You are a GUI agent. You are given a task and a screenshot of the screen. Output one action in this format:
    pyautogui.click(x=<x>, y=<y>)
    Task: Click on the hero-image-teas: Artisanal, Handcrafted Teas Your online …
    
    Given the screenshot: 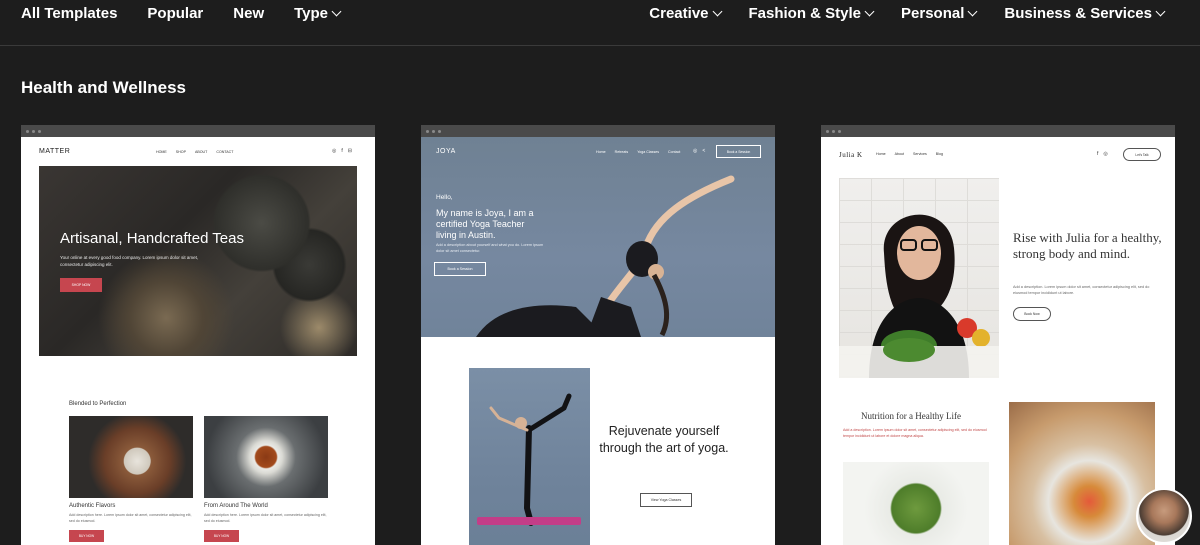 What is the action you would take?
    pyautogui.click(x=198, y=261)
    